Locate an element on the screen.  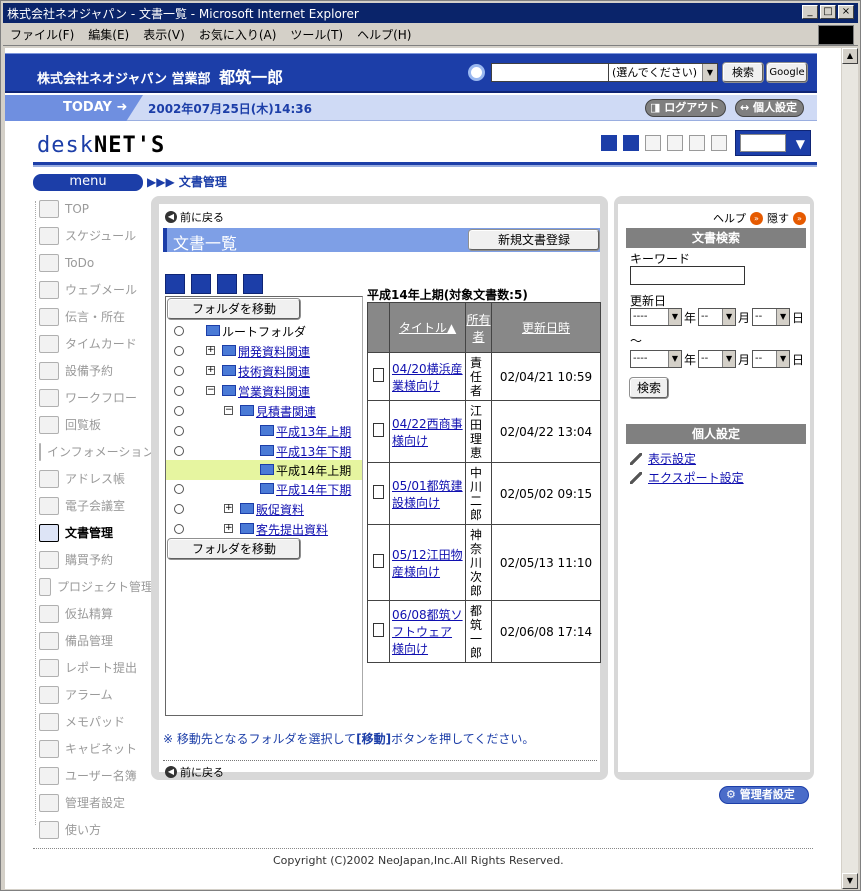
header-search-button: 検索 is located at coordinates (743, 72).